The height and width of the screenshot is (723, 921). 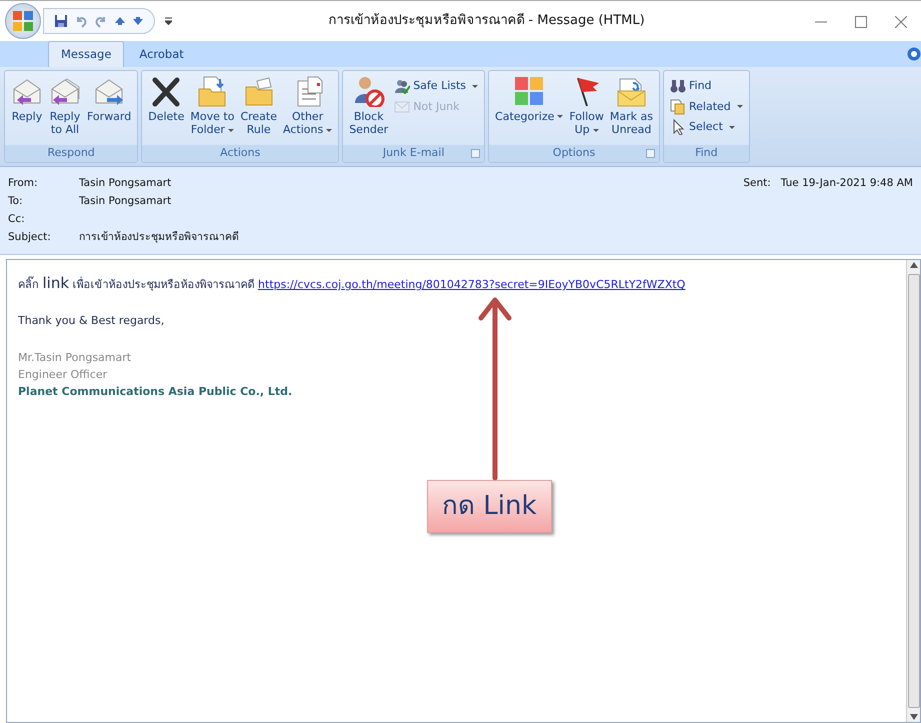 I want to click on related-documents-icon, so click(x=678, y=106).